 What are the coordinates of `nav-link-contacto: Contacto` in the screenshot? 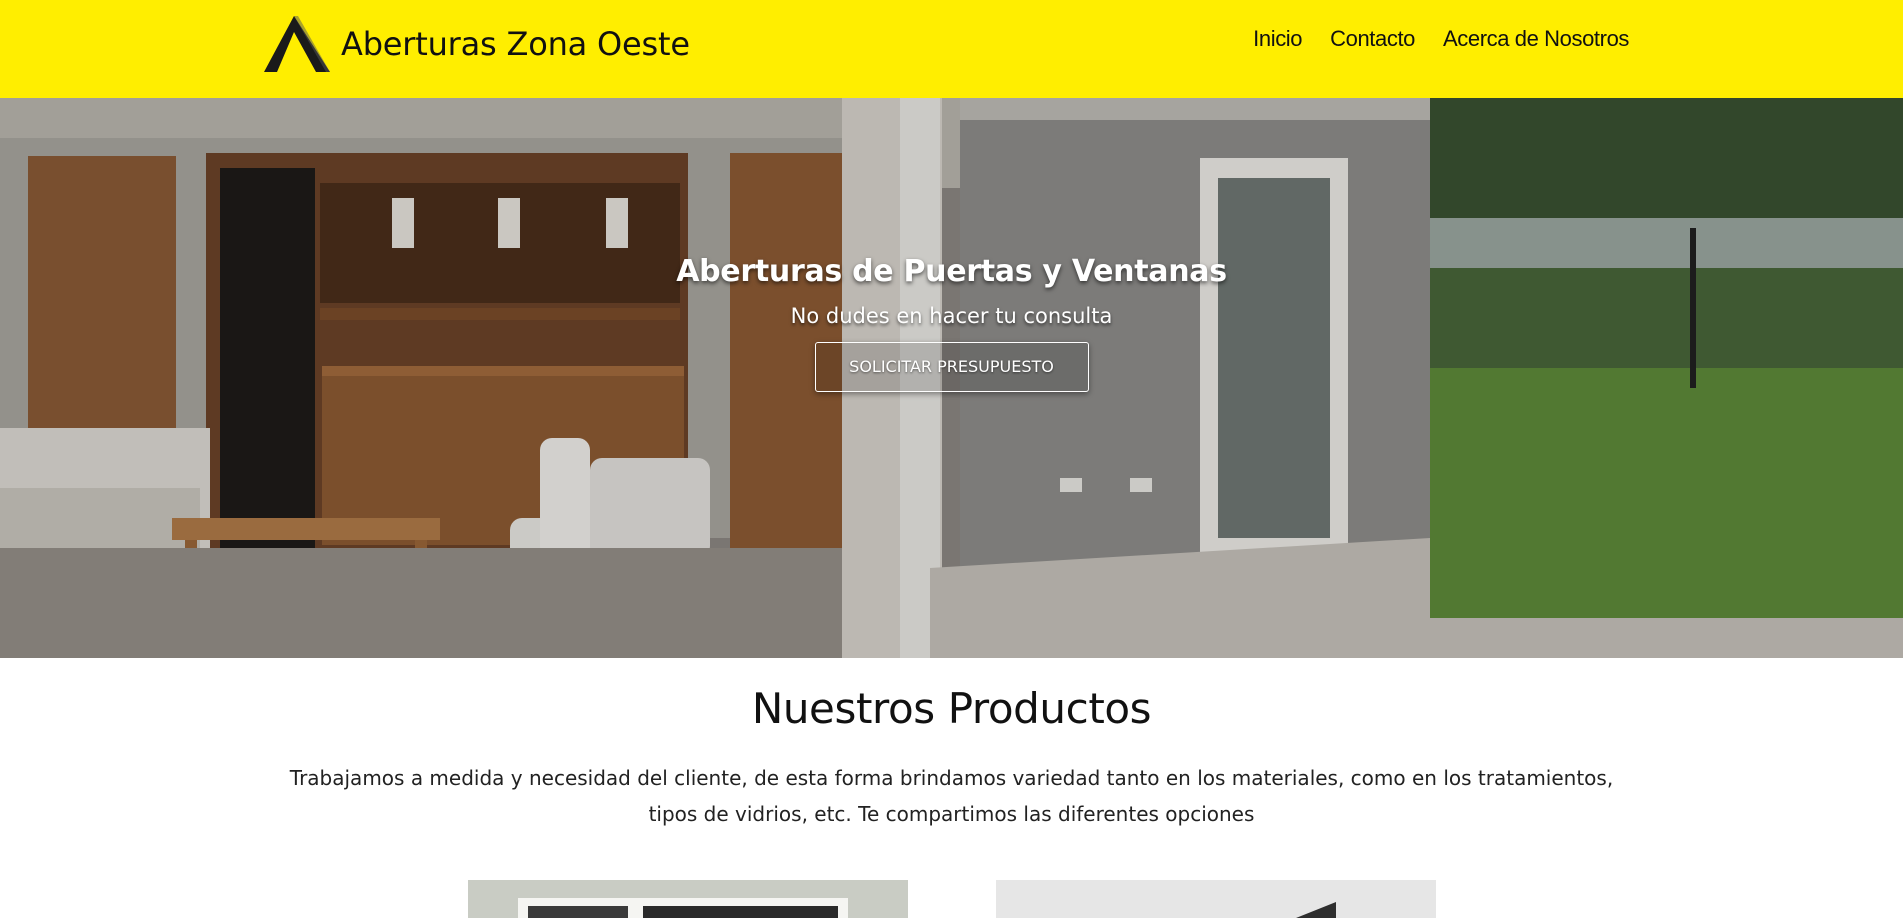 It's located at (1372, 39).